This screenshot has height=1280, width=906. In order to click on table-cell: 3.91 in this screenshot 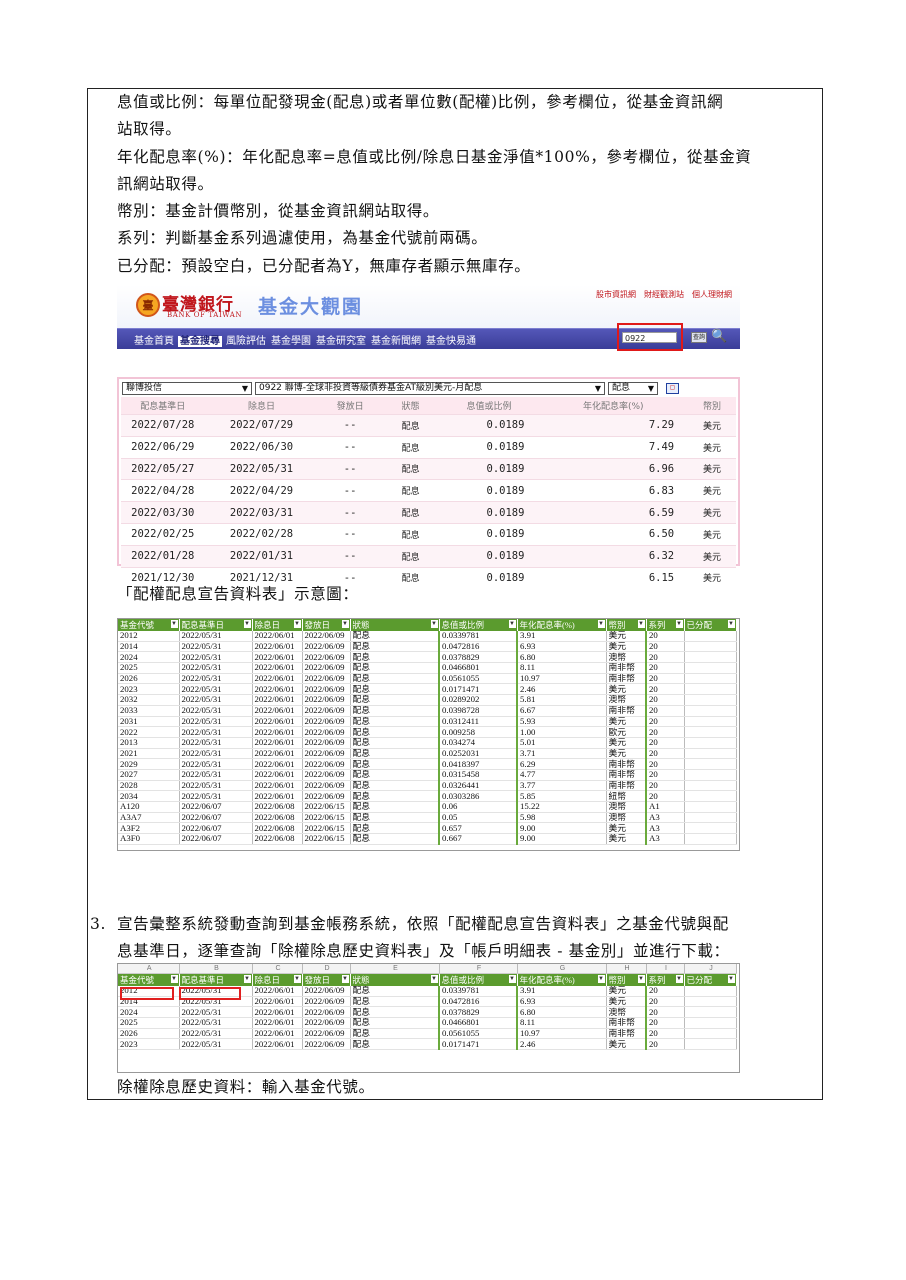, I will do `click(561, 991)`.